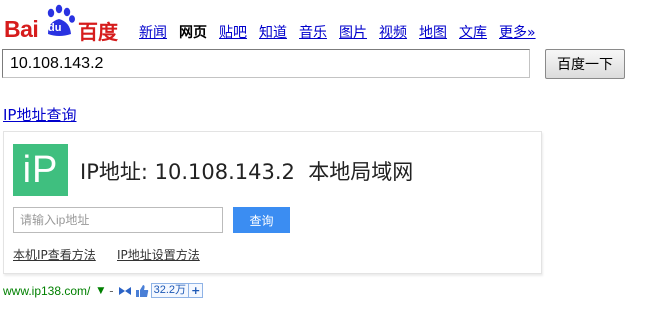 The width and height of the screenshot is (648, 313). What do you see at coordinates (54, 254) in the screenshot?
I see `local-ip-howto-link: 本机IP查看方法` at bounding box center [54, 254].